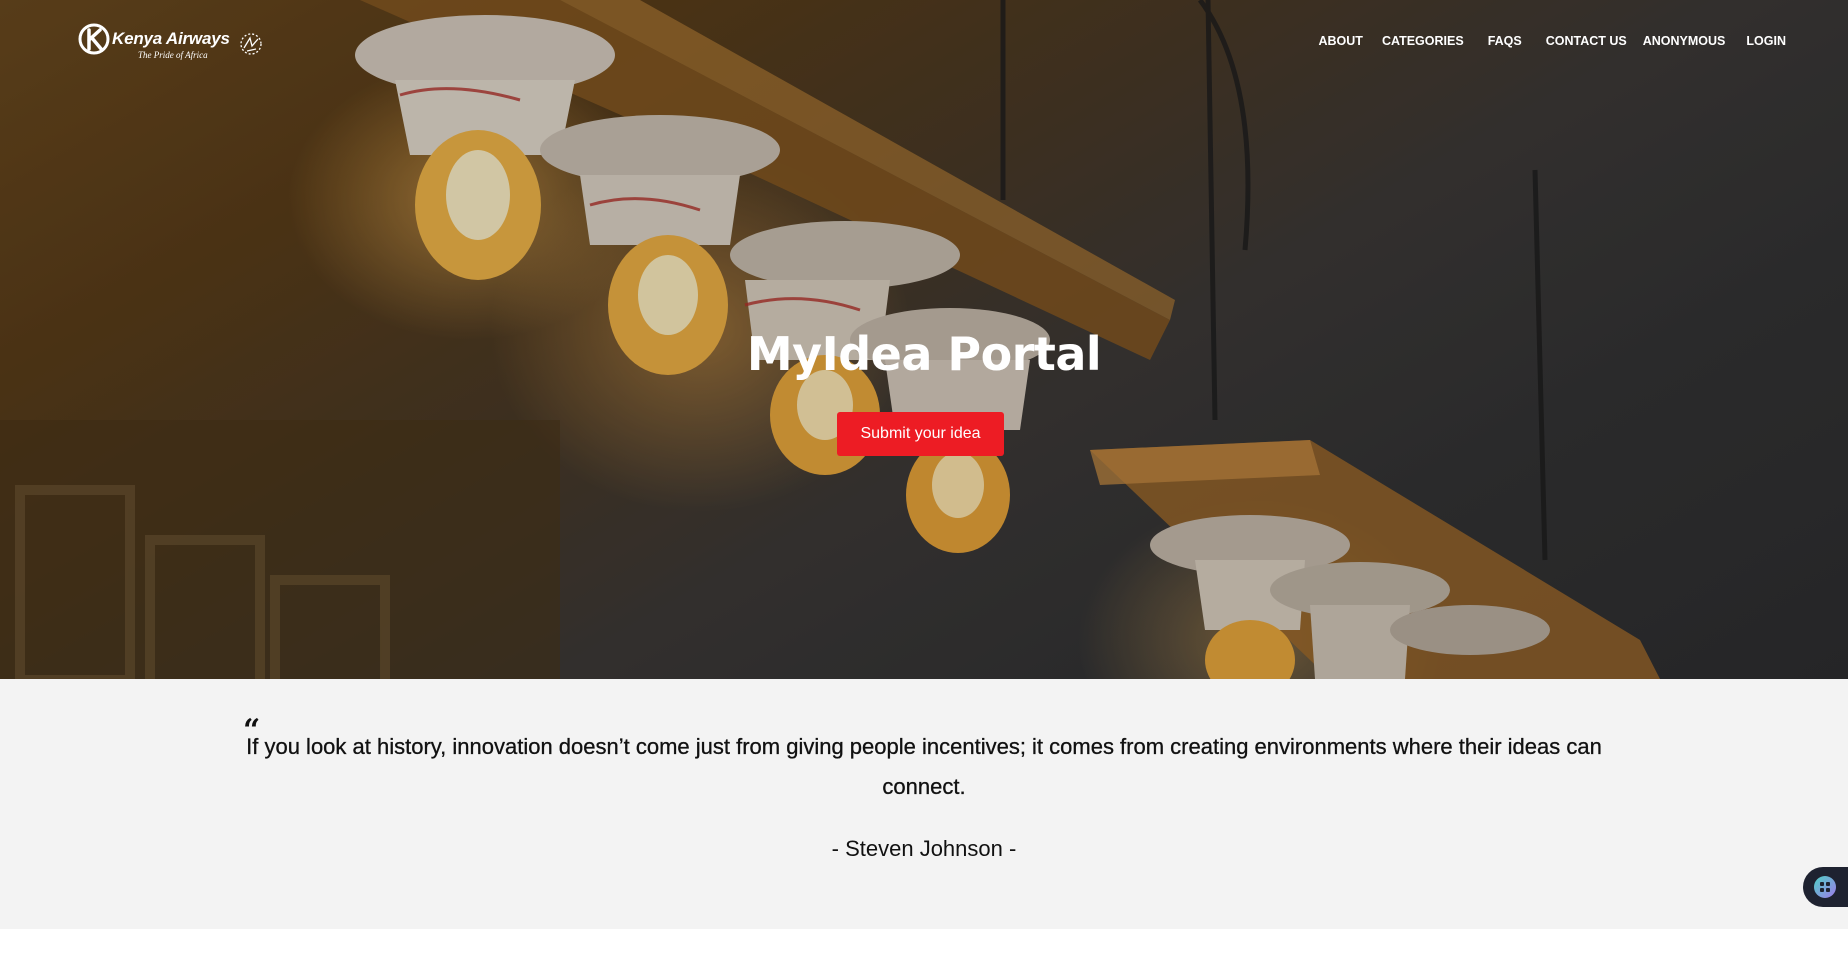 This screenshot has width=1848, height=968. I want to click on chat-widget-icon, so click(1825, 887).